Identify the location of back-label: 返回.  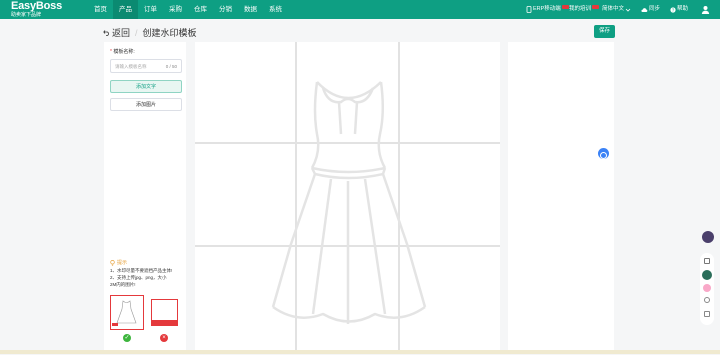
(121, 33).